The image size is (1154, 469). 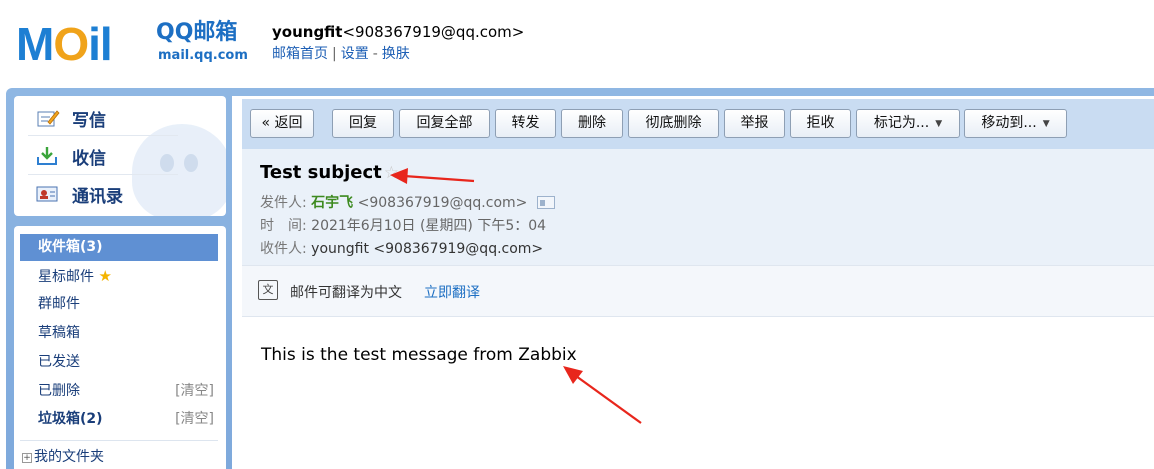 What do you see at coordinates (59, 304) in the screenshot?
I see `folder-group-label: 群邮件` at bounding box center [59, 304].